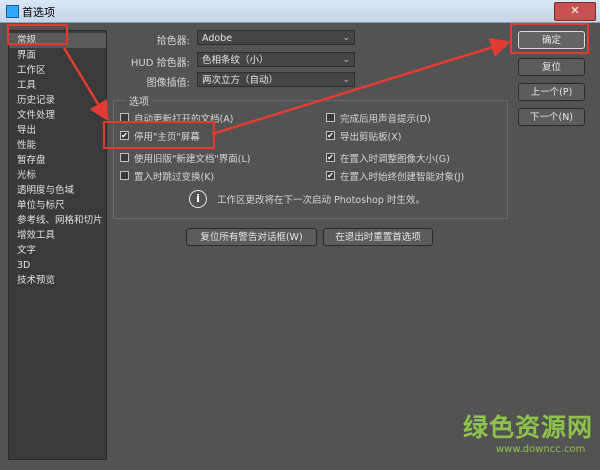  I want to click on watermark-url: www.downcc.com, so click(541, 449).